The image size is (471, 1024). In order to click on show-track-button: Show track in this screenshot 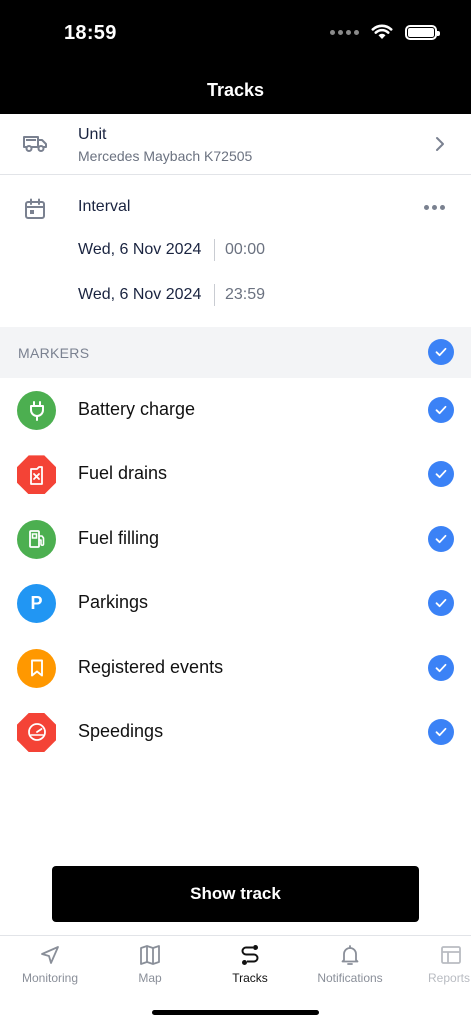, I will do `click(235, 894)`.